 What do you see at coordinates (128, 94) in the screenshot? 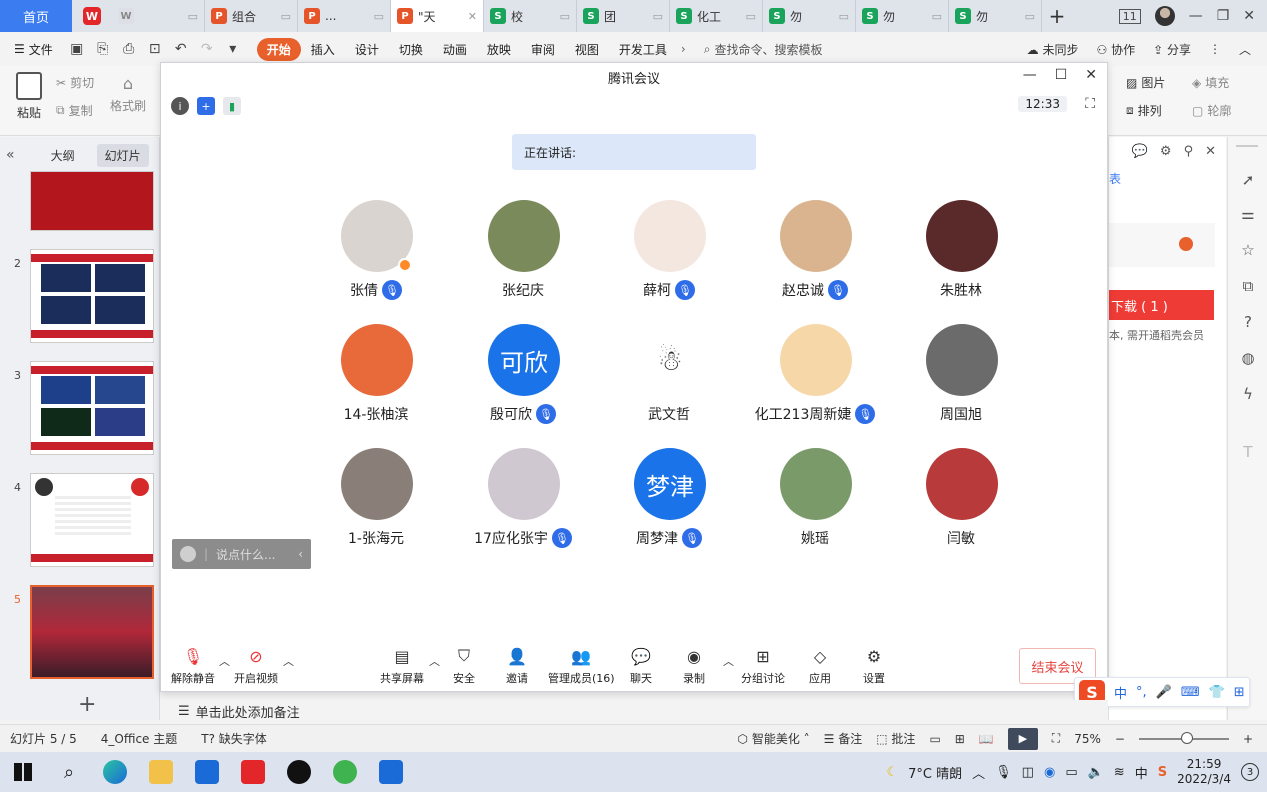
I see `format-painter-button: ⌂ 格式刷` at bounding box center [128, 94].